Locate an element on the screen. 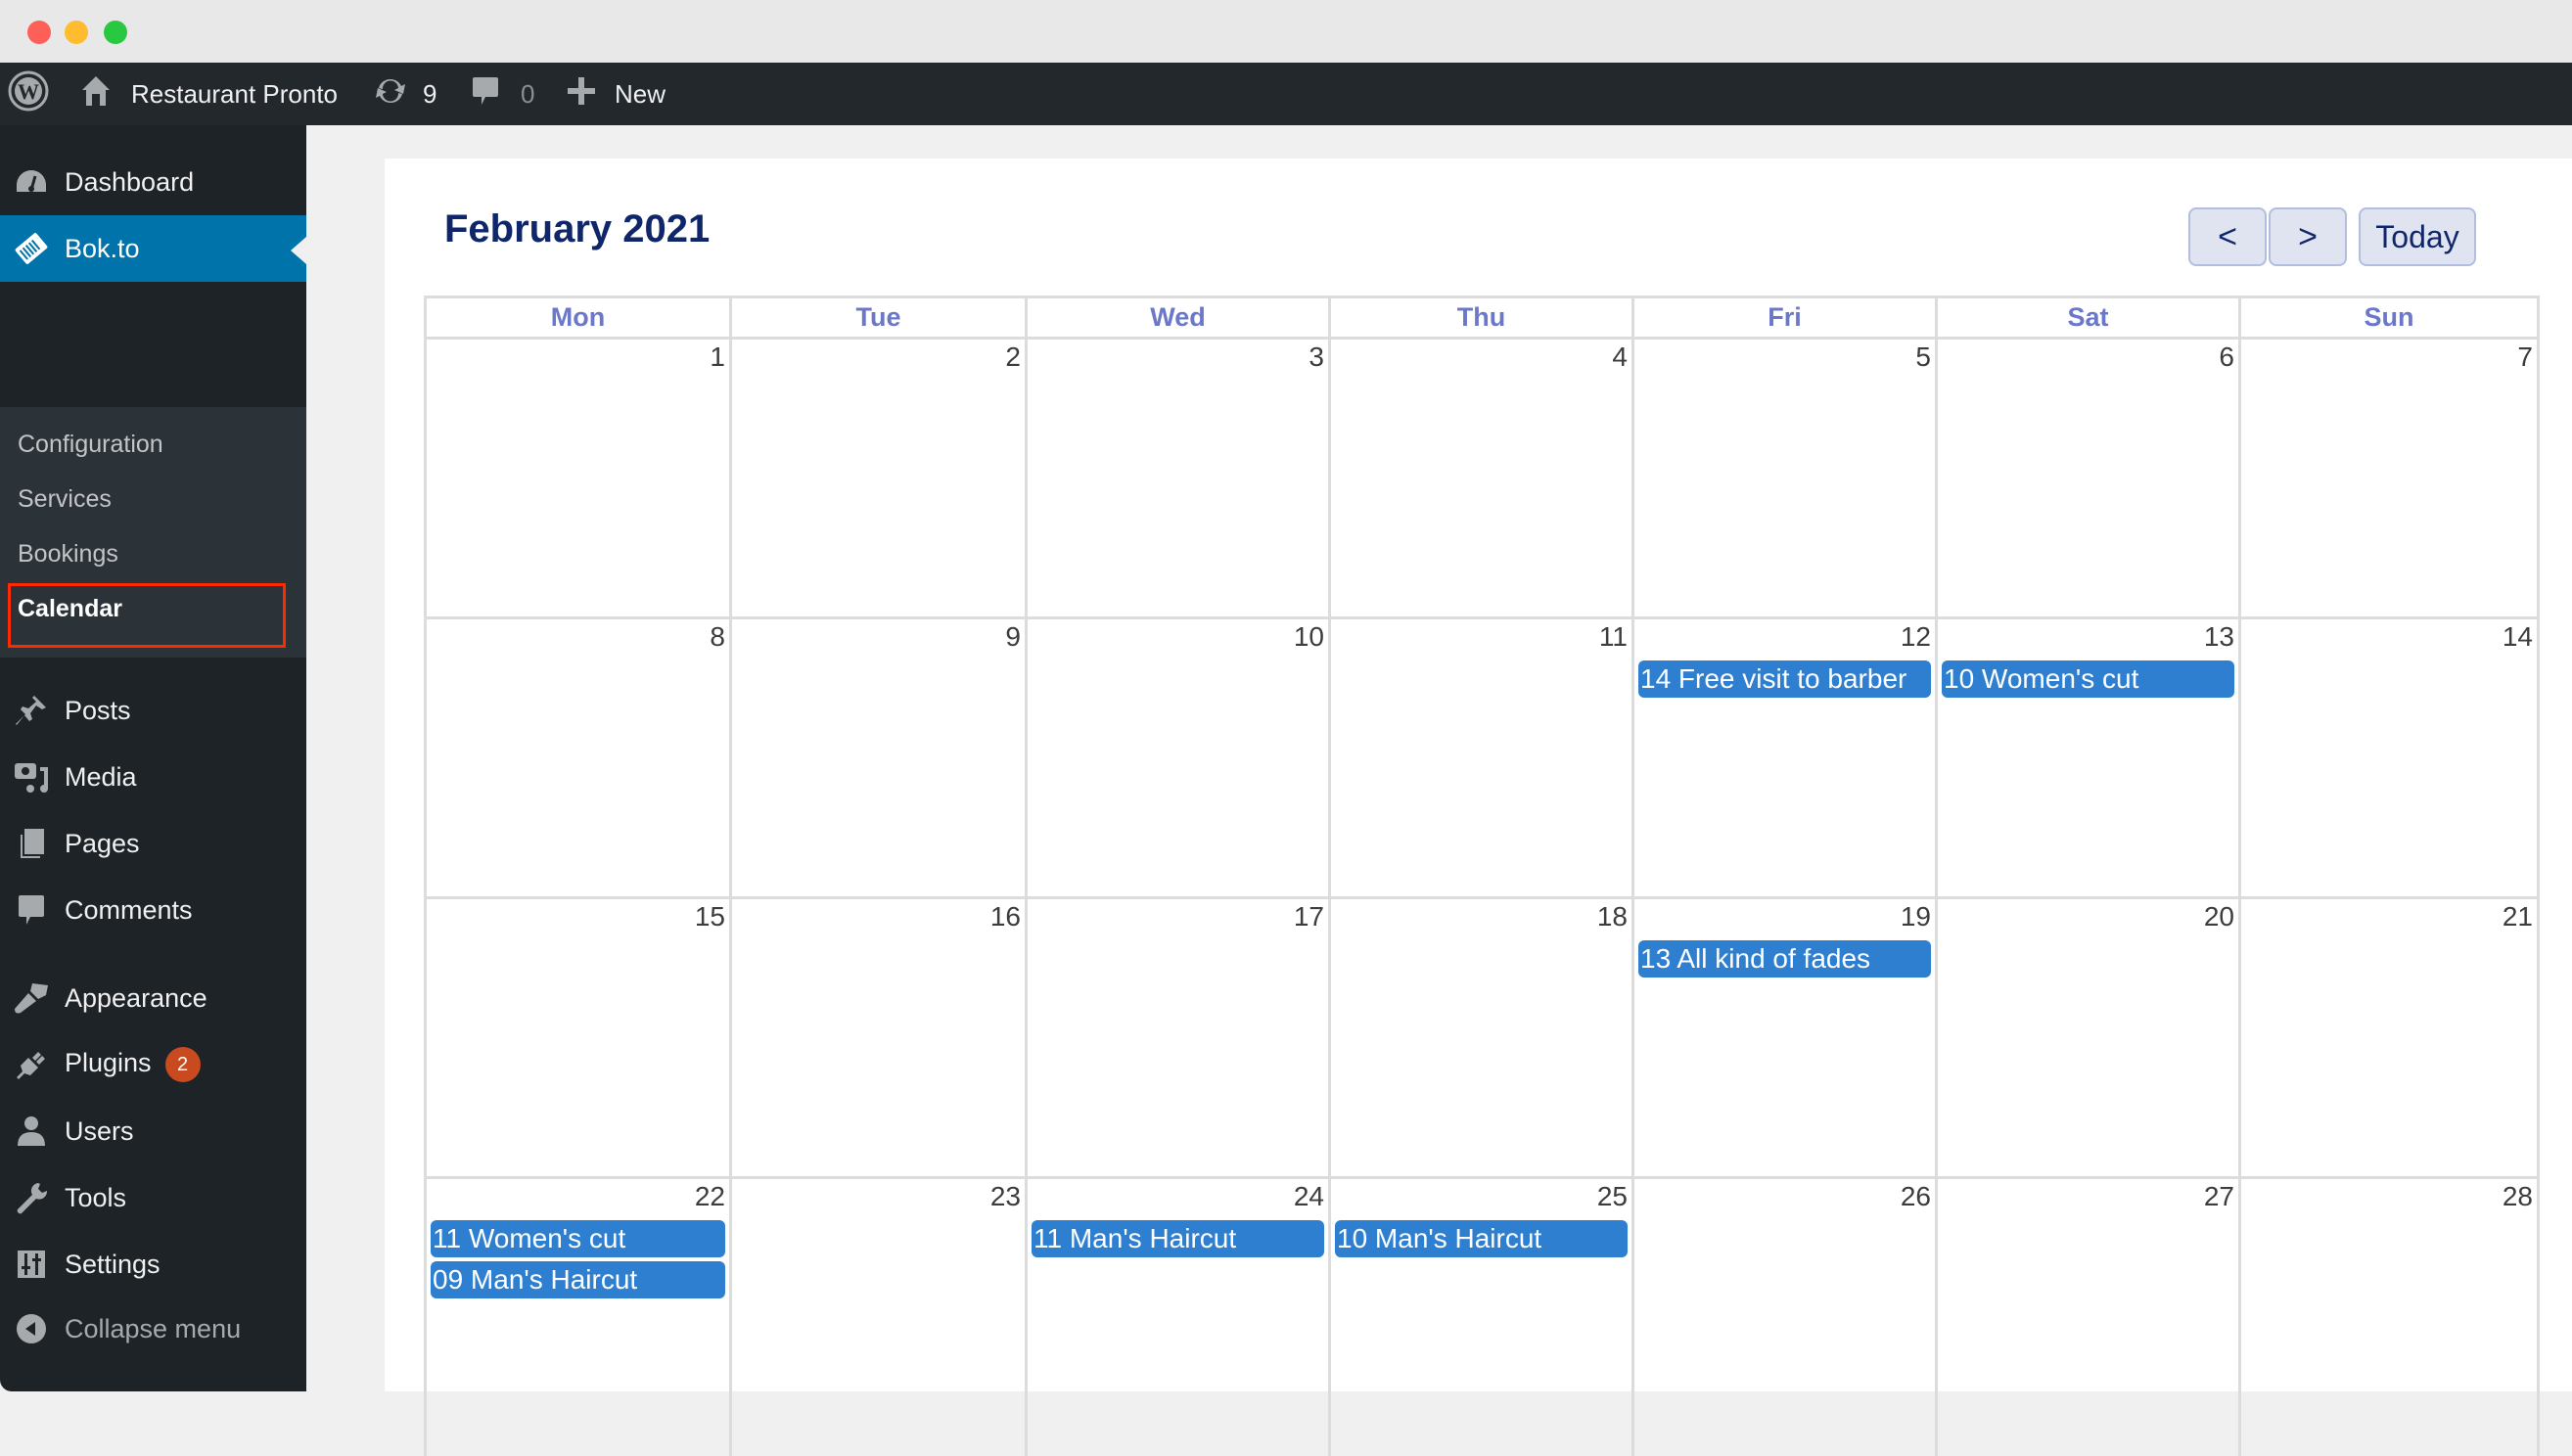  calendar-day-cell: 2 is located at coordinates (877, 476).